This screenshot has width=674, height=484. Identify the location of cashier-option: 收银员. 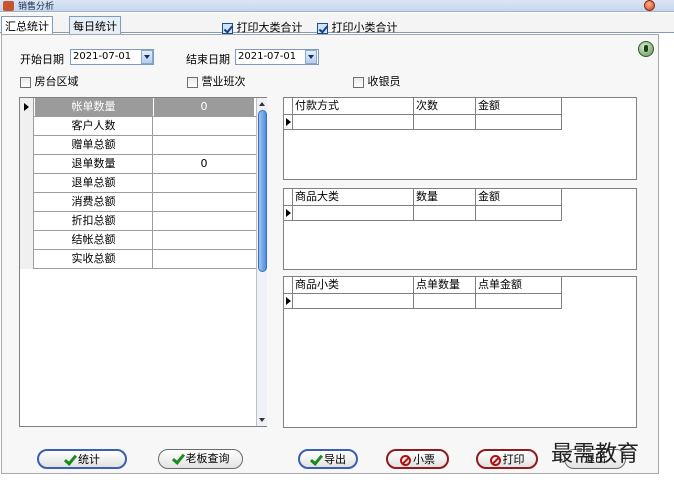
(377, 81).